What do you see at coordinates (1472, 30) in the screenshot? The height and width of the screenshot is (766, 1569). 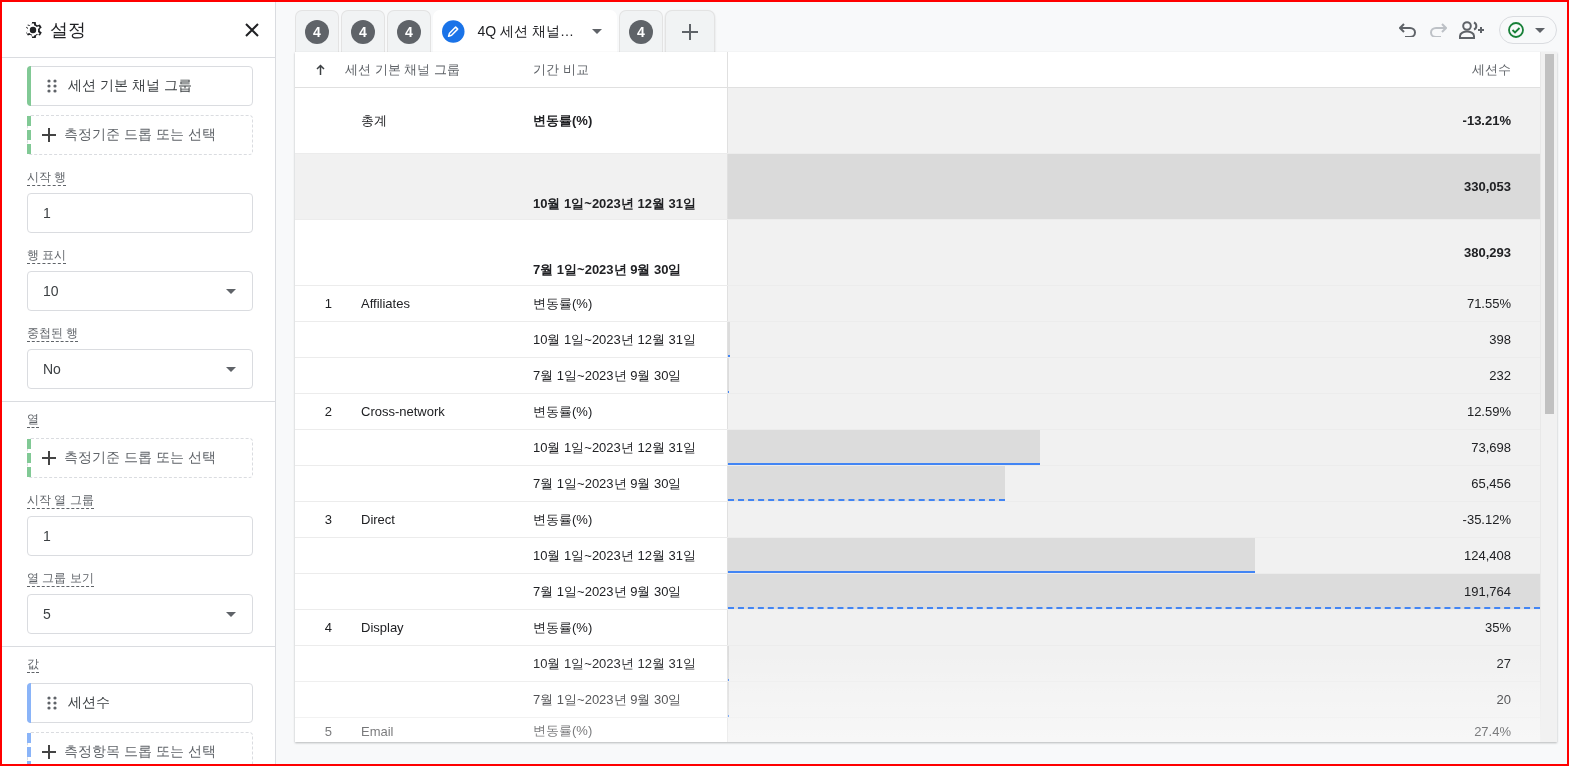 I see `add-person-icon` at bounding box center [1472, 30].